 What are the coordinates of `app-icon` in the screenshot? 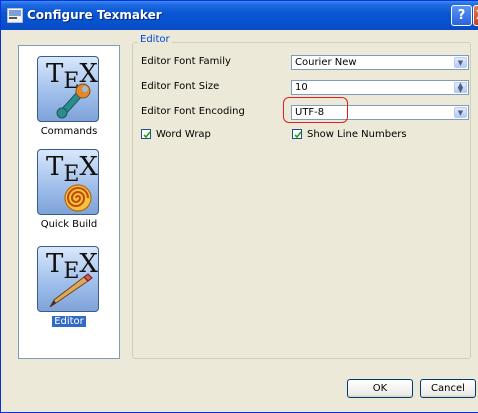 It's located at (15, 15).